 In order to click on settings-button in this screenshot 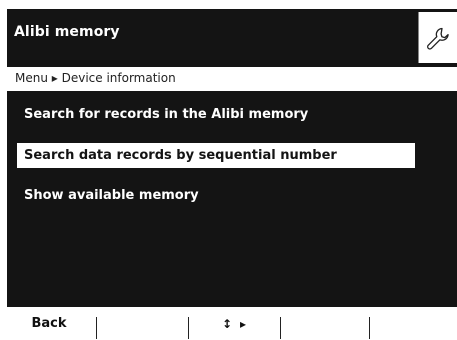, I will do `click(437, 37)`.